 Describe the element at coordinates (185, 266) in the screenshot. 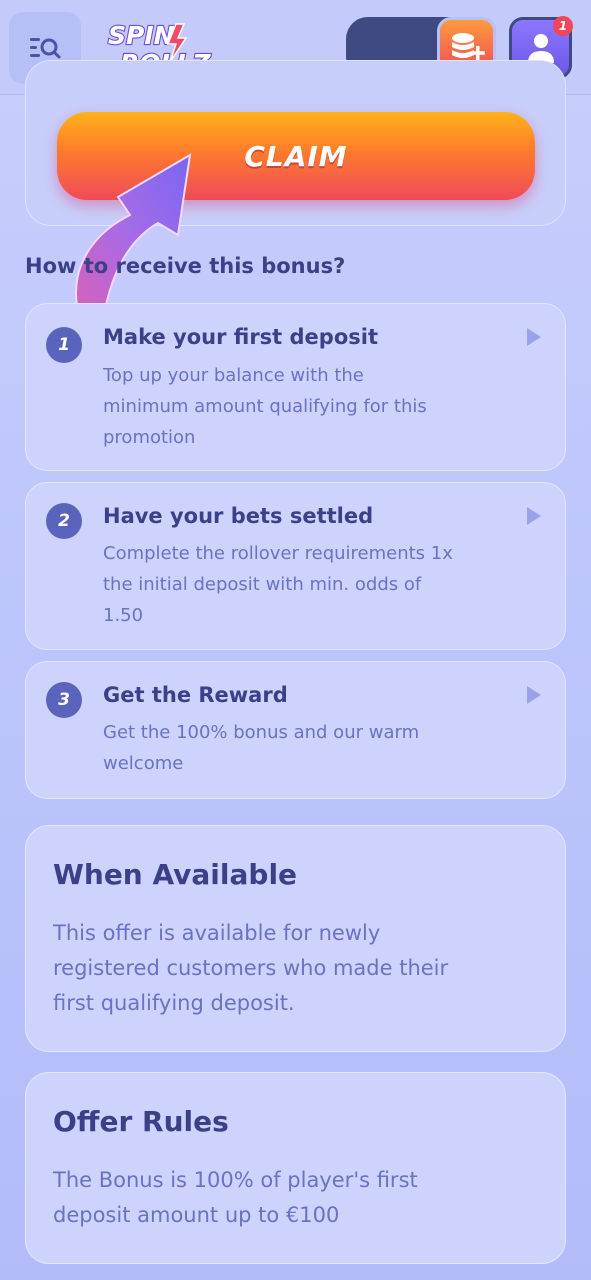

I see `section-heading: How to receive this bonus?` at that location.